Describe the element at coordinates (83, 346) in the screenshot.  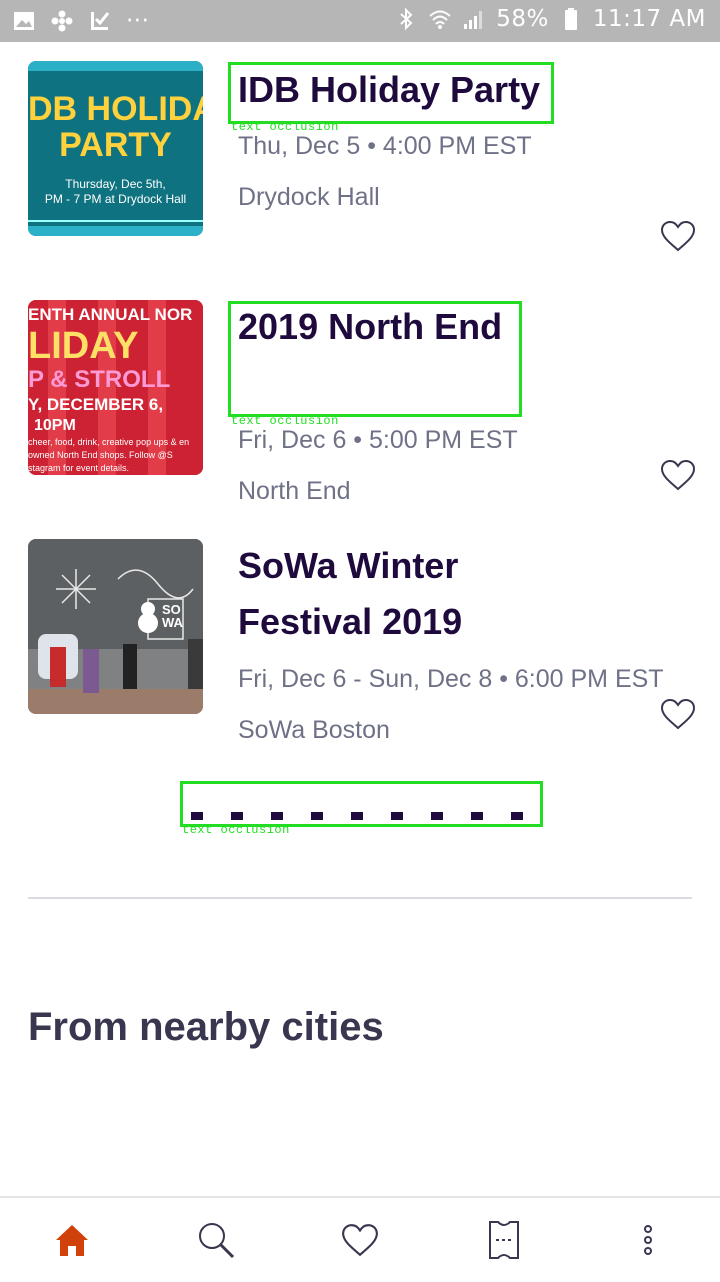
I see `thumb-holiday: LIDAY` at that location.